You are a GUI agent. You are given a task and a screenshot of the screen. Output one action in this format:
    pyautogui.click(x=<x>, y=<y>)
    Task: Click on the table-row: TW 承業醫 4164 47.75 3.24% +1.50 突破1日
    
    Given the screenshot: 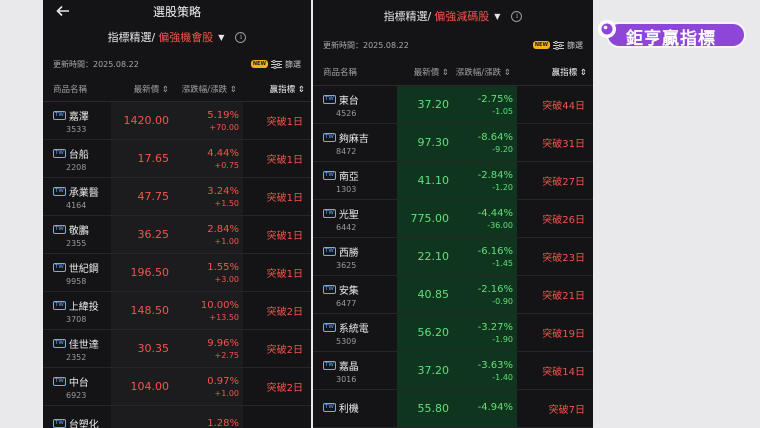 What is the action you would take?
    pyautogui.click(x=177, y=197)
    